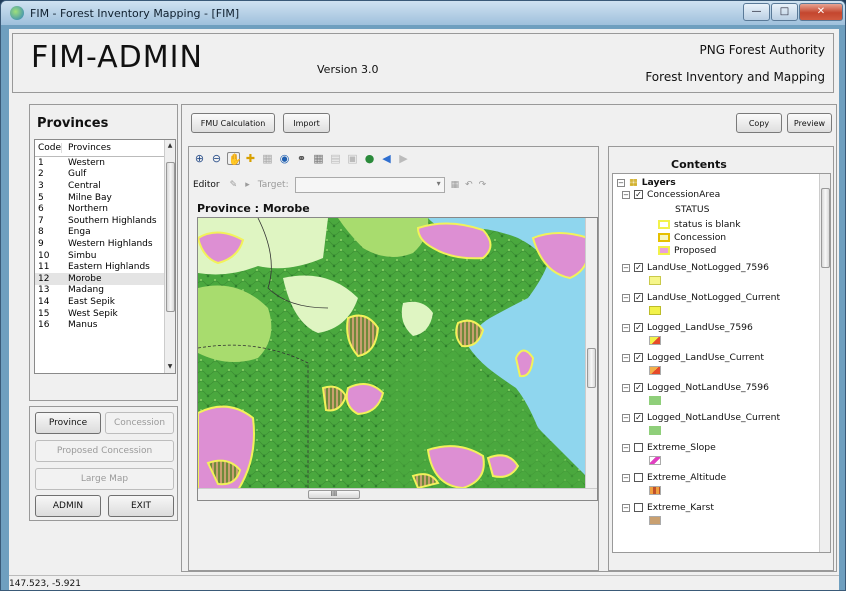  I want to click on province-row: 3 Central, so click(105, 186).